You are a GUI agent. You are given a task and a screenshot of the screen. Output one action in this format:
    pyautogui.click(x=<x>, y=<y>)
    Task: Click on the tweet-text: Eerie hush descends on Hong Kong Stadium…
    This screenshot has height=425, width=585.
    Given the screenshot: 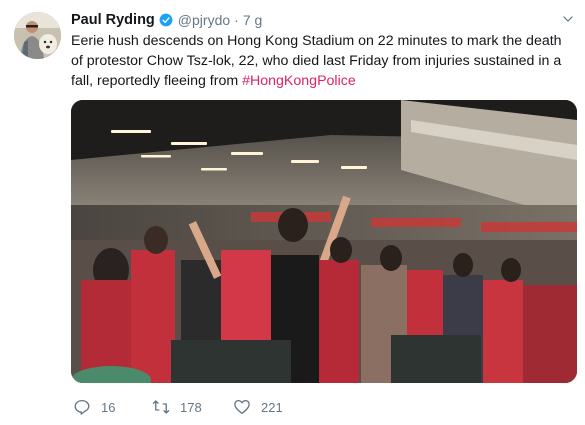 What is the action you would take?
    pyautogui.click(x=321, y=61)
    